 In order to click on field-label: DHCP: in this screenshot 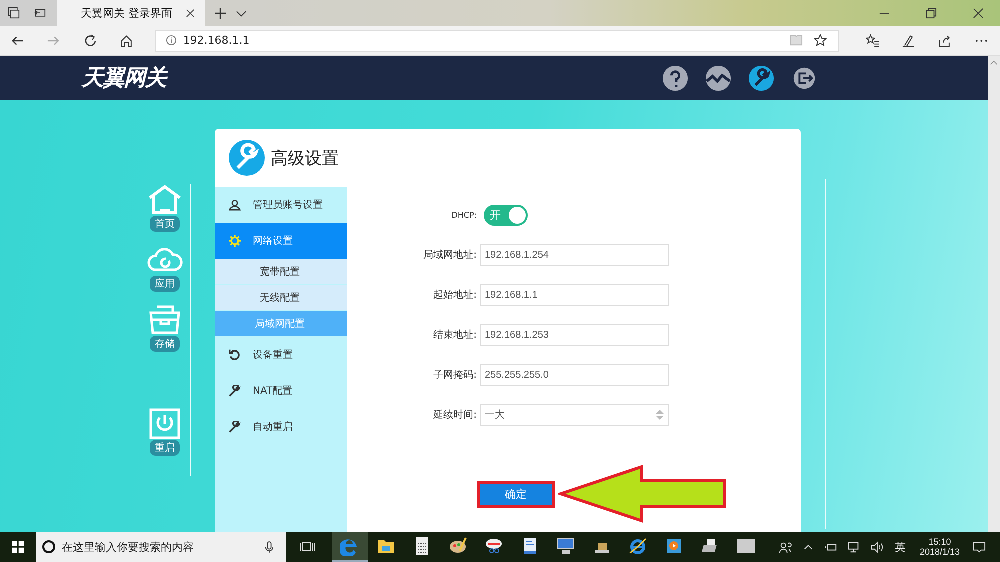, I will do `click(464, 215)`.